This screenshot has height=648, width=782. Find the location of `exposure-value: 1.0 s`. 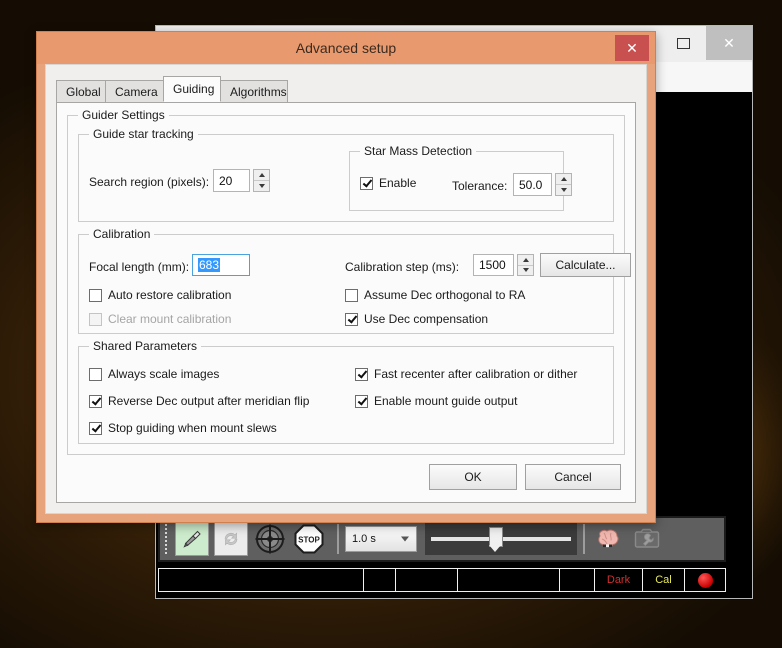

exposure-value: 1.0 s is located at coordinates (364, 539).